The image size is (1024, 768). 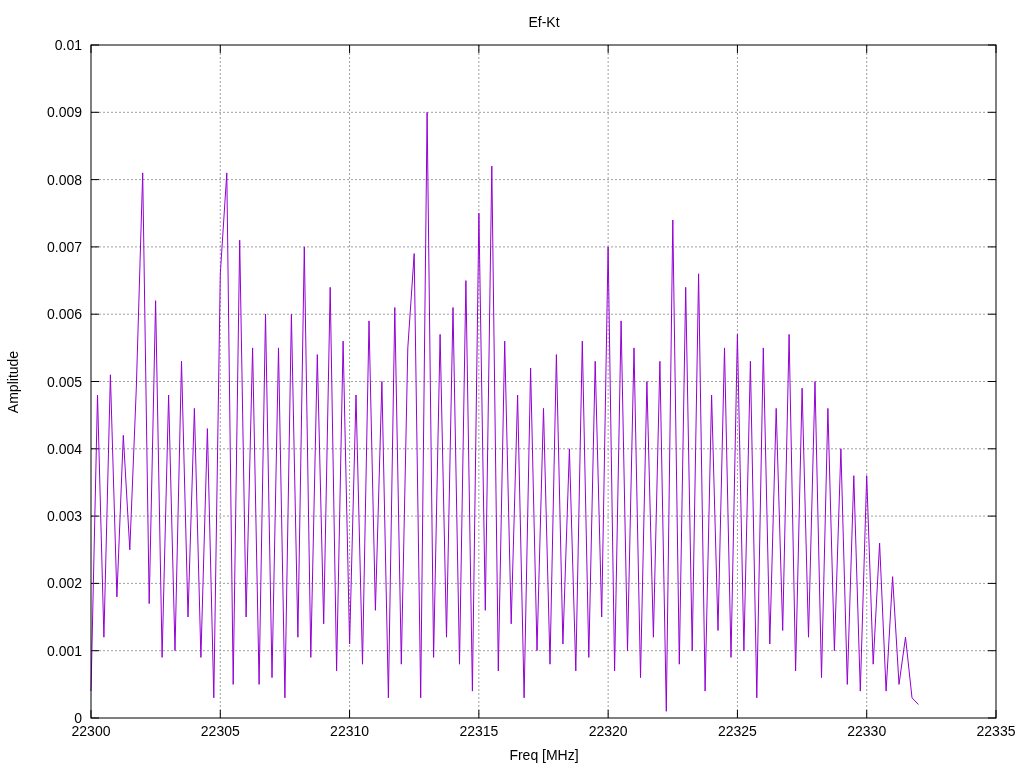 I want to click on x-tick-label: 22305, so click(x=220, y=731).